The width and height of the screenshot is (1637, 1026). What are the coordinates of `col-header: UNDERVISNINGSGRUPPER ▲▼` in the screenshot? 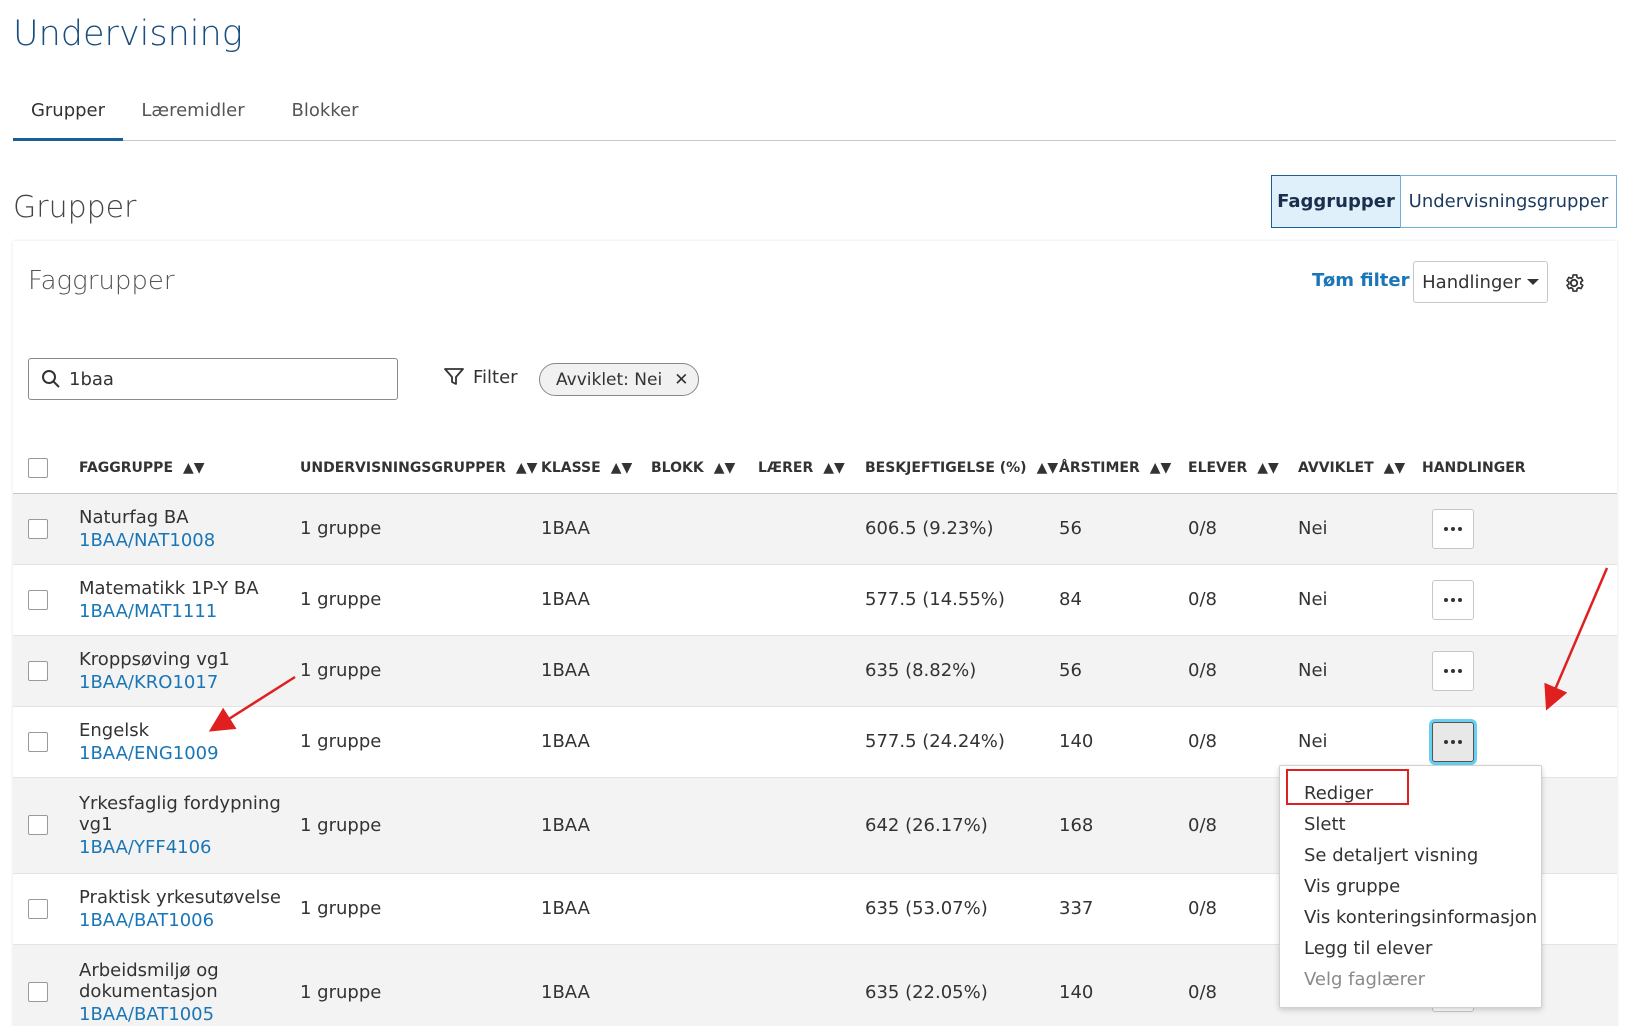 It's located at (420, 468).